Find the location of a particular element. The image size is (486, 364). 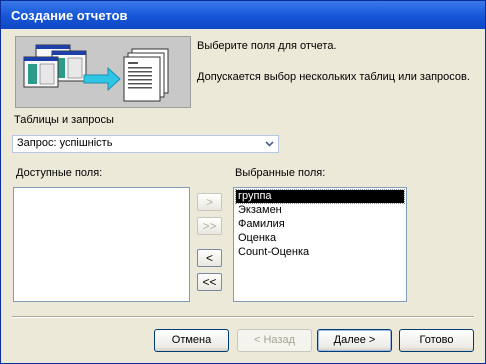

remove-field-button: < is located at coordinates (209, 258).